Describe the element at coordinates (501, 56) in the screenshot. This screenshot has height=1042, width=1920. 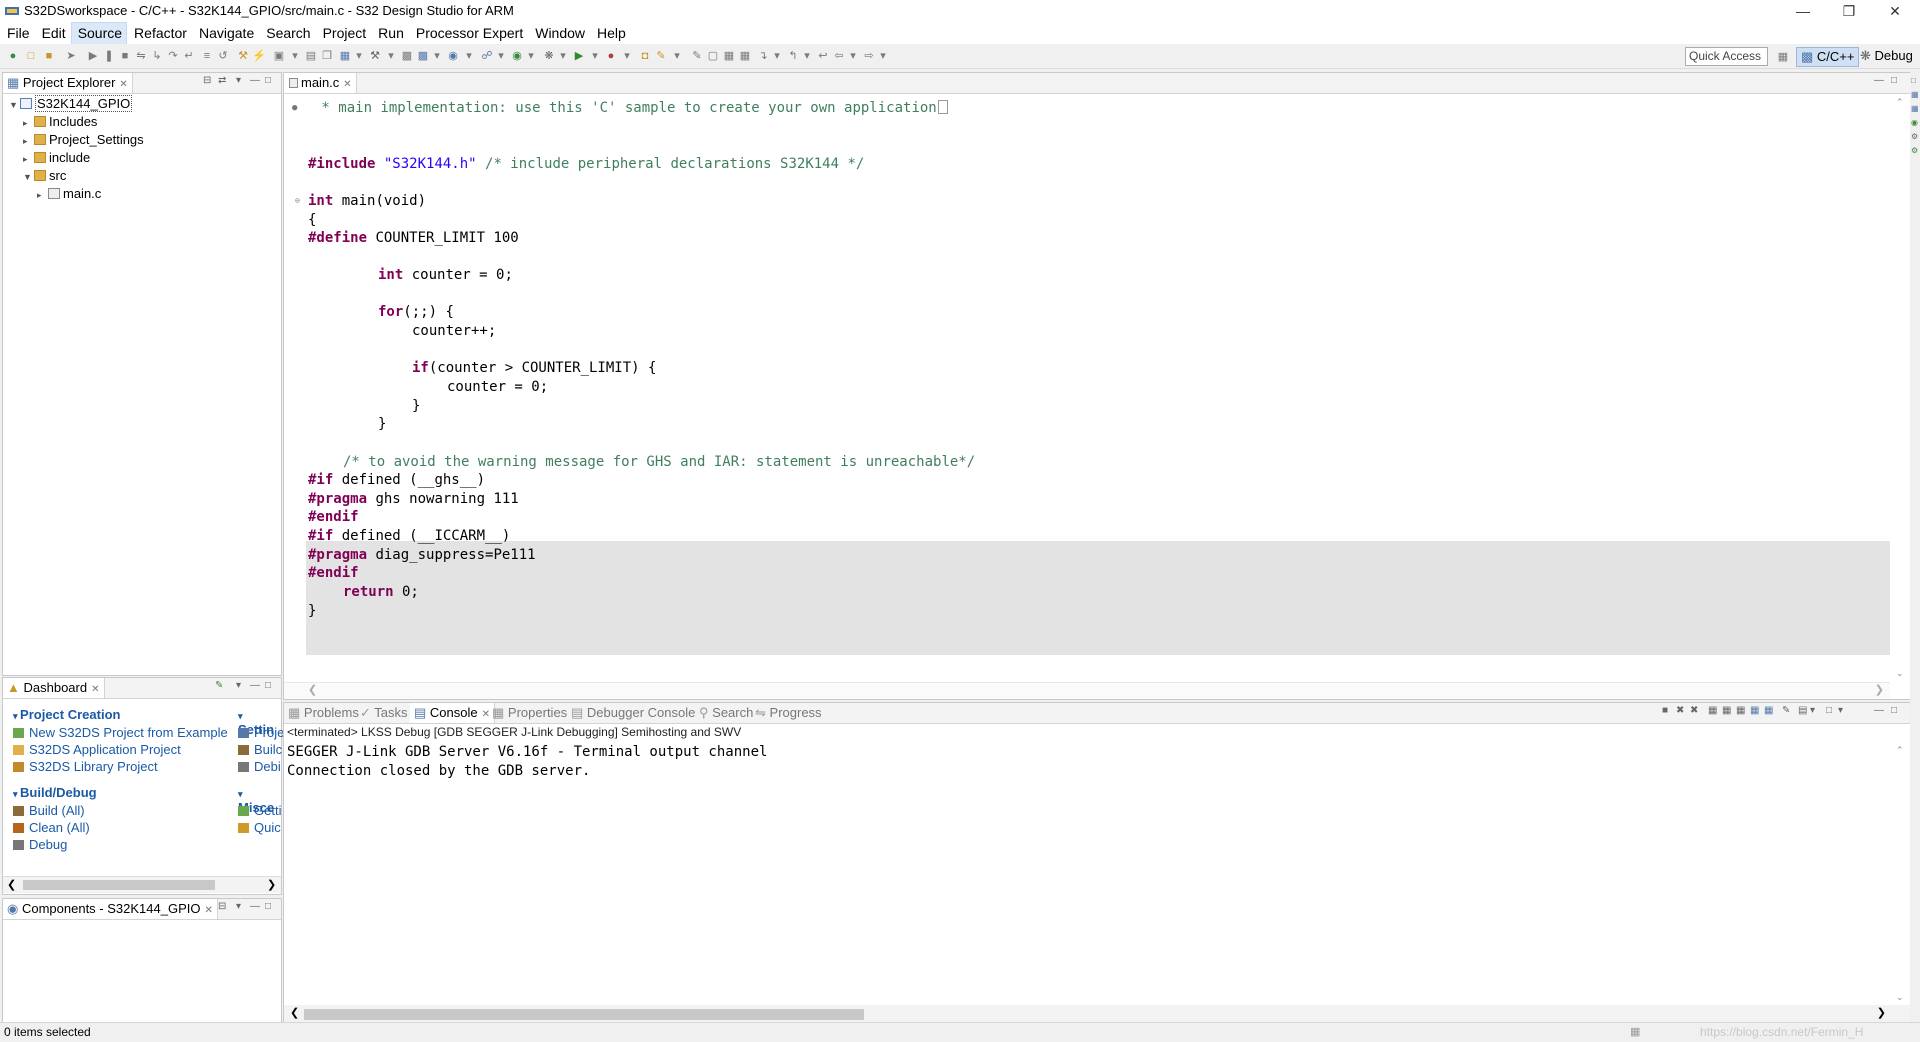
I see `dropdown-icon-6: ▾` at that location.